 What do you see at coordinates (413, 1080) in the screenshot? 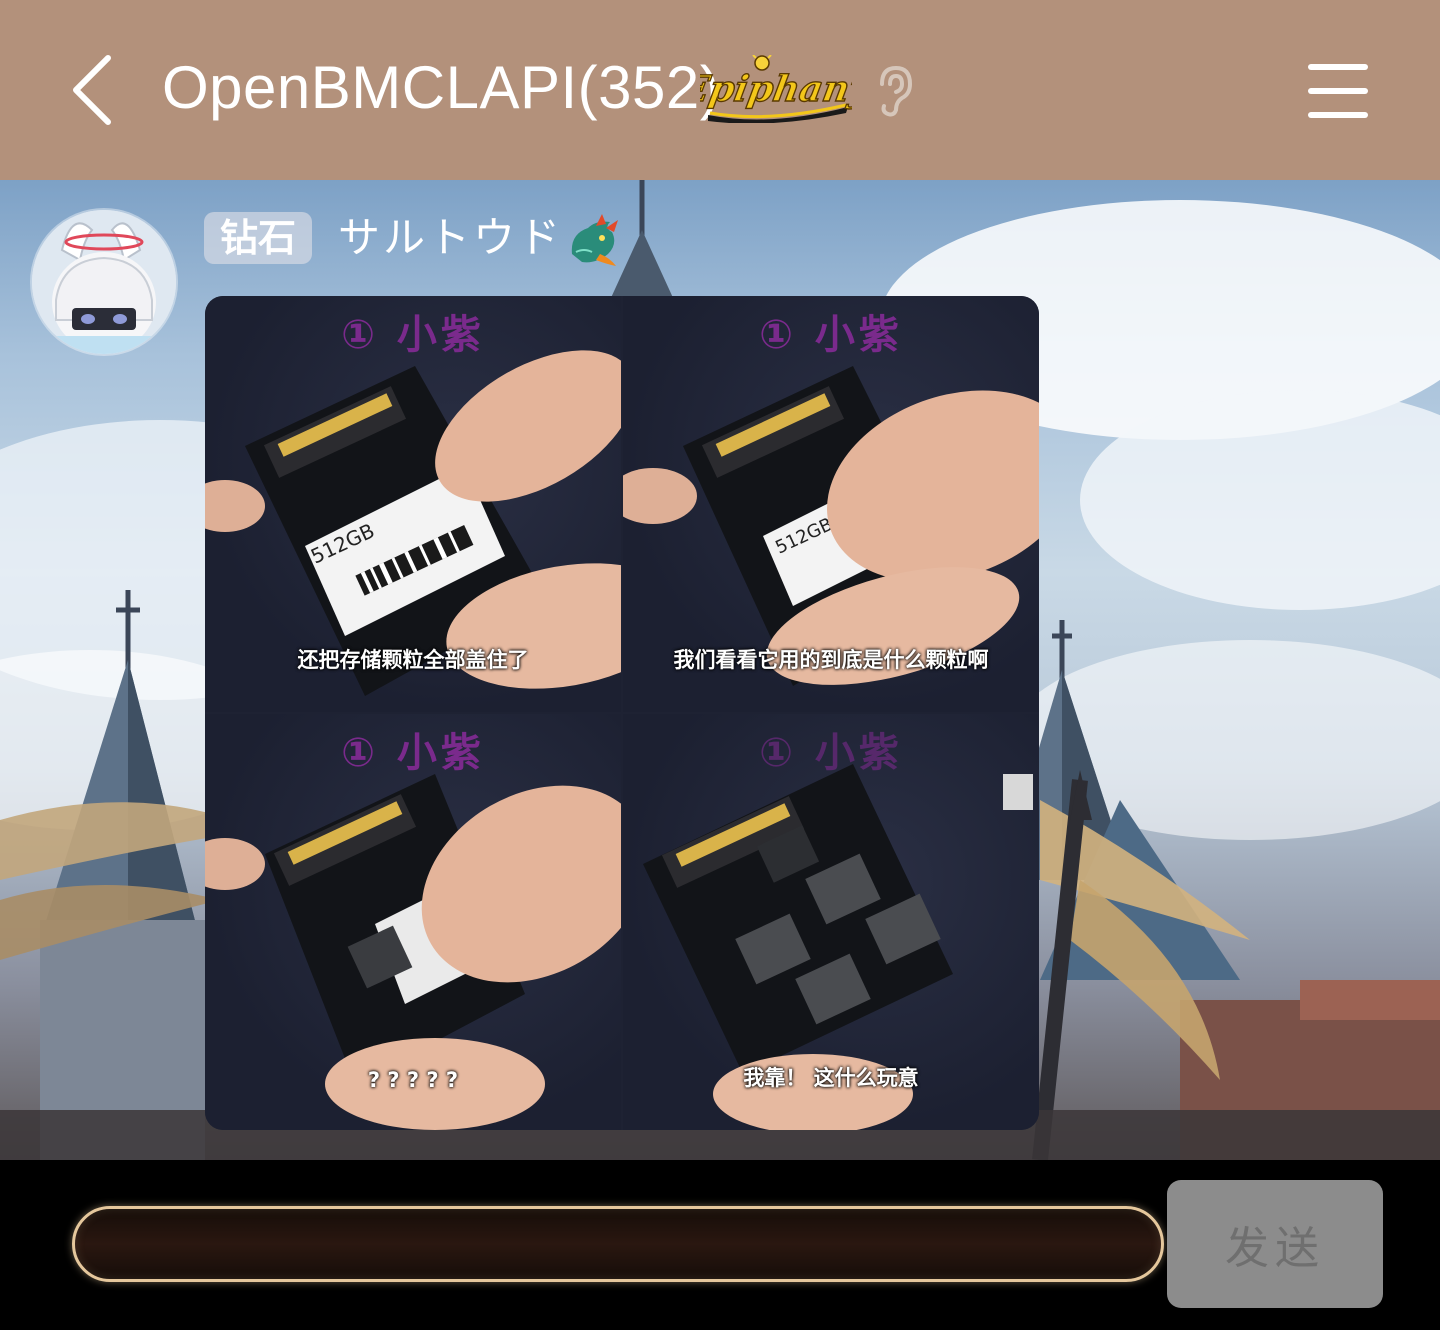
I see `video-caption: ? ? ? ? ?` at bounding box center [413, 1080].